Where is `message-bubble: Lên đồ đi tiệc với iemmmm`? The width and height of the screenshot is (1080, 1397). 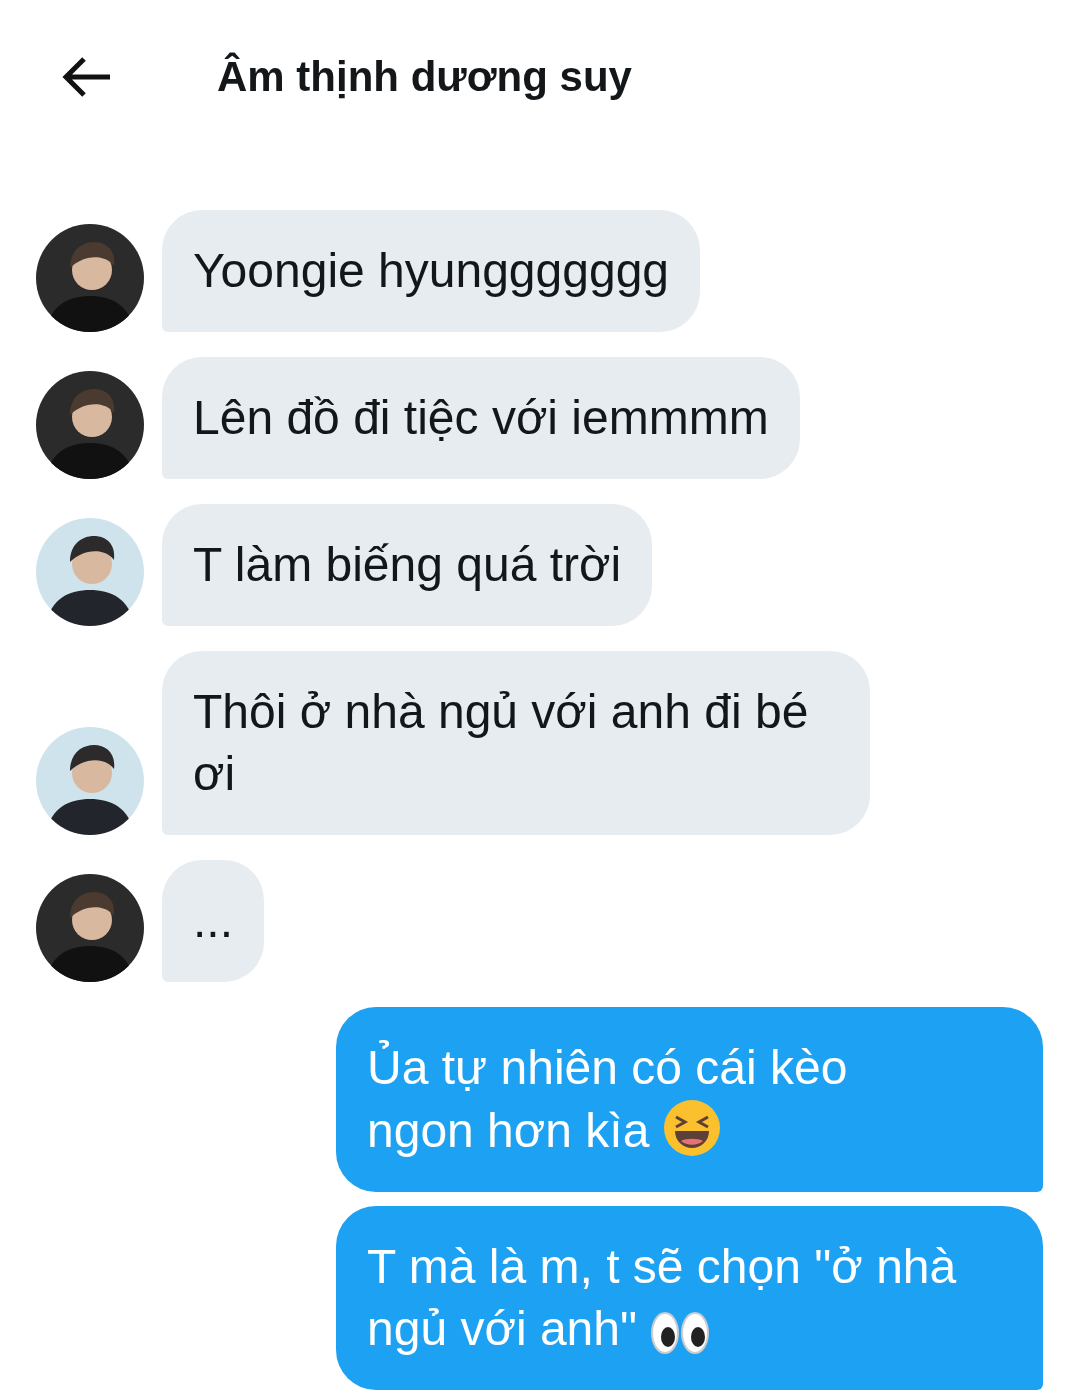 message-bubble: Lên đồ đi tiệc với iemmmm is located at coordinates (481, 418).